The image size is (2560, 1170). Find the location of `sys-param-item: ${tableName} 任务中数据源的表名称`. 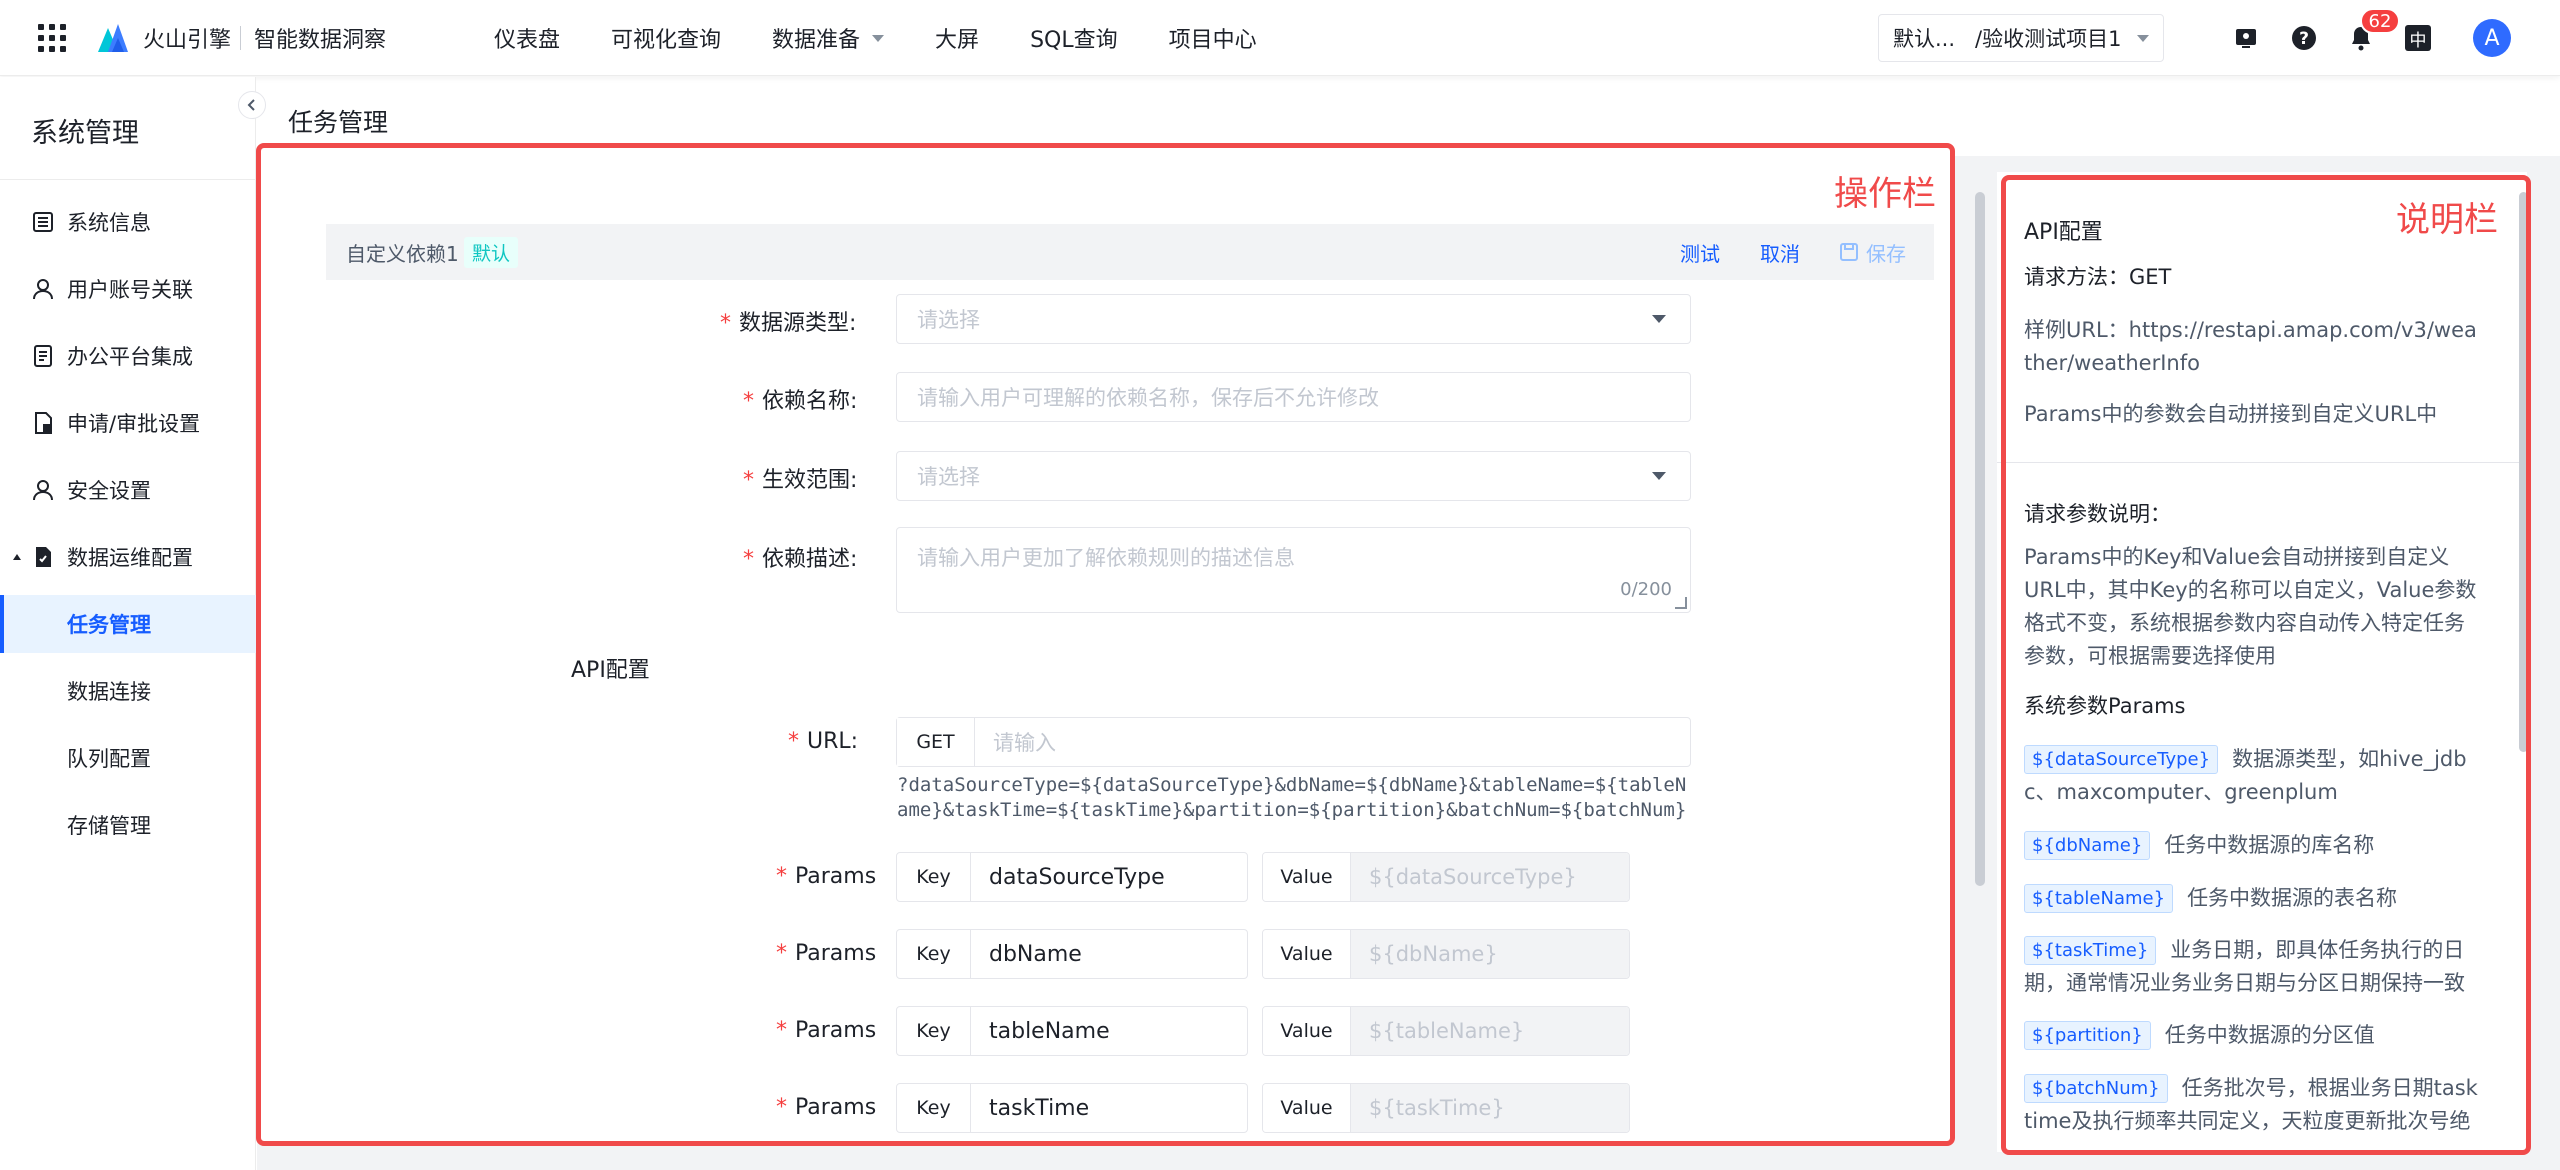

sys-param-item: ${tableName} 任务中数据源的表名称 is located at coordinates (2252, 898).